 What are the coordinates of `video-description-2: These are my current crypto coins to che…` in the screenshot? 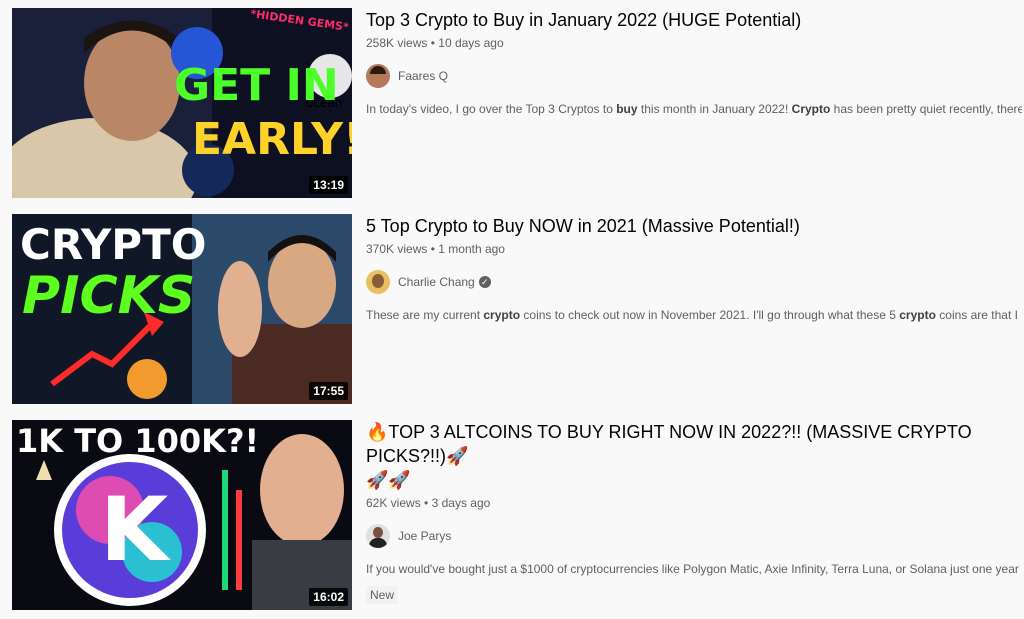 It's located at (694, 315).